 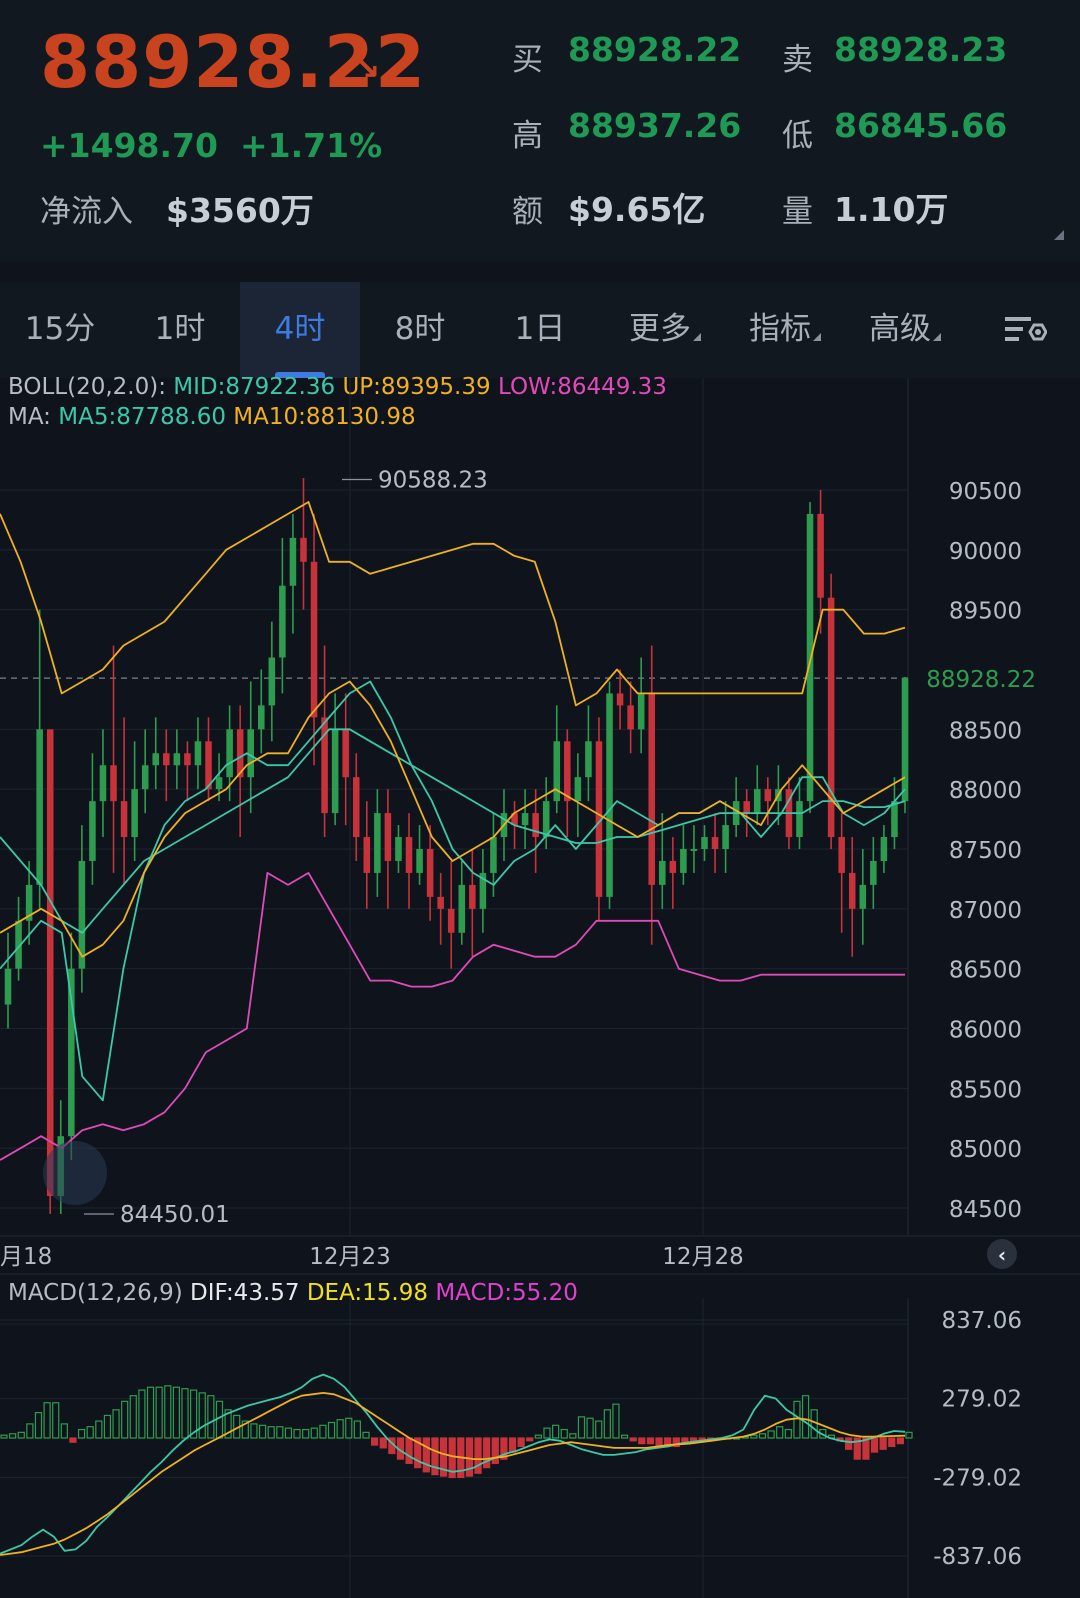 What do you see at coordinates (60, 330) in the screenshot?
I see `tab-15m: 15分` at bounding box center [60, 330].